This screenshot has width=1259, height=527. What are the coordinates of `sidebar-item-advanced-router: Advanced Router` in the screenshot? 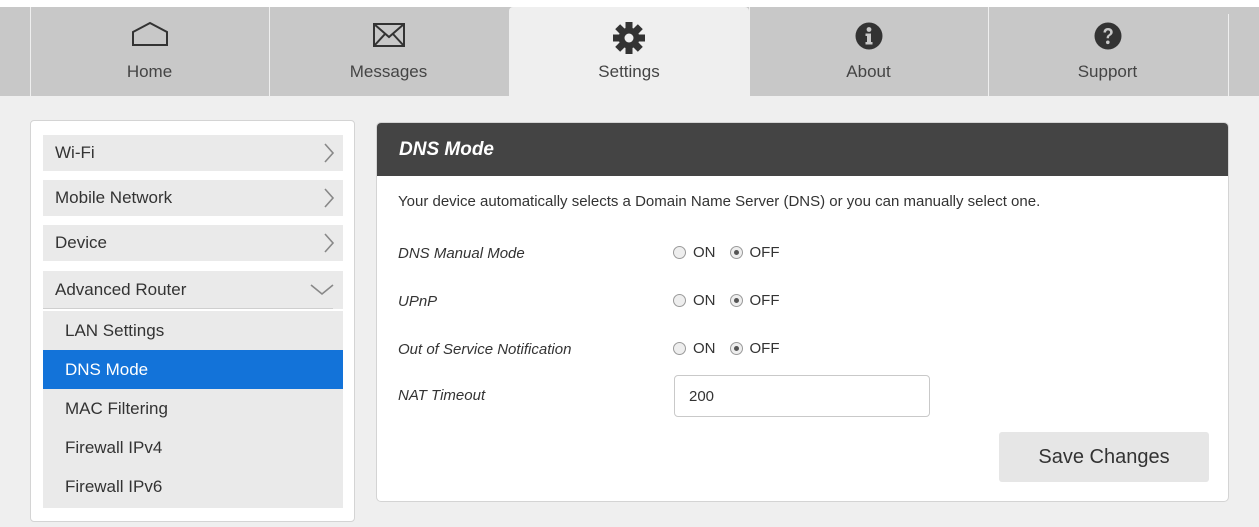 It's located at (193, 290).